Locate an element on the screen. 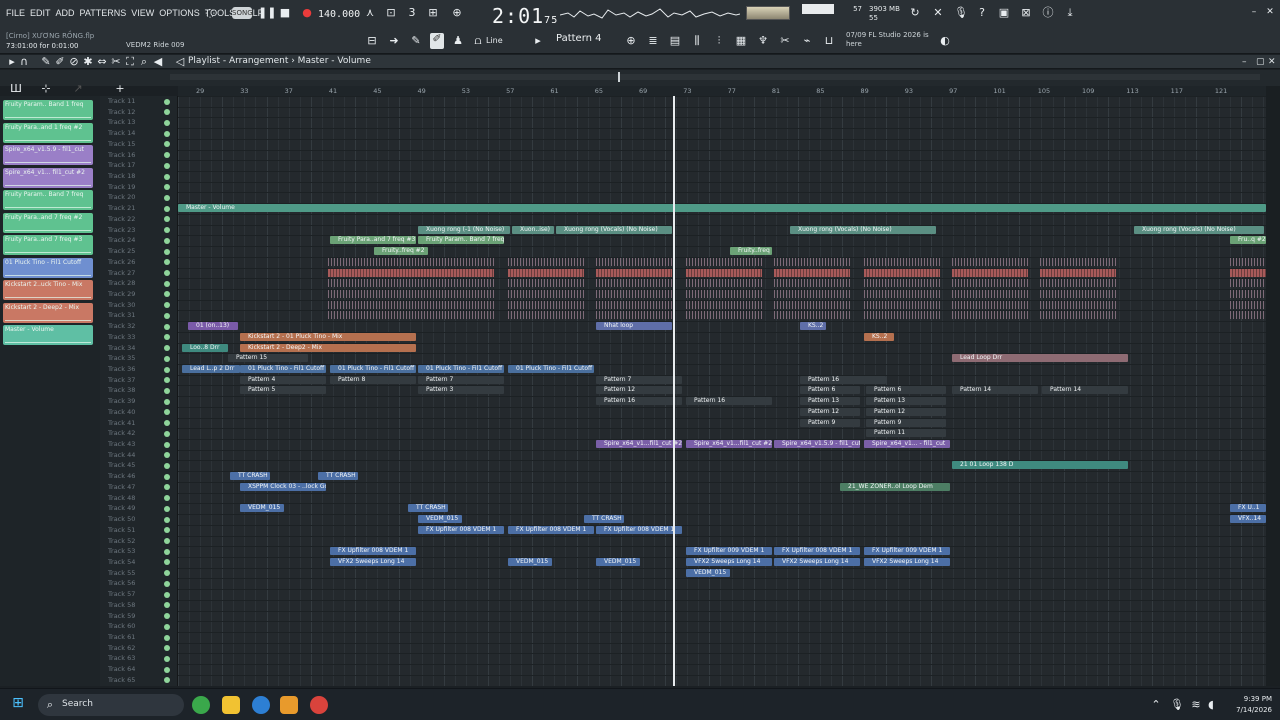  track-header: Track 40 is located at coordinates (121, 412).